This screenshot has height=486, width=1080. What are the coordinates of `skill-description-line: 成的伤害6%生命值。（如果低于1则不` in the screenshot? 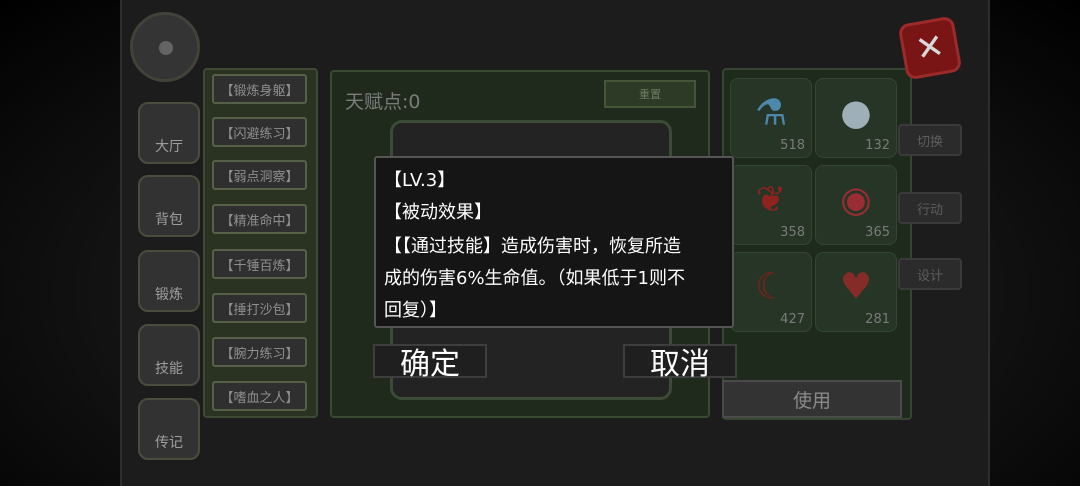 It's located at (535, 278).